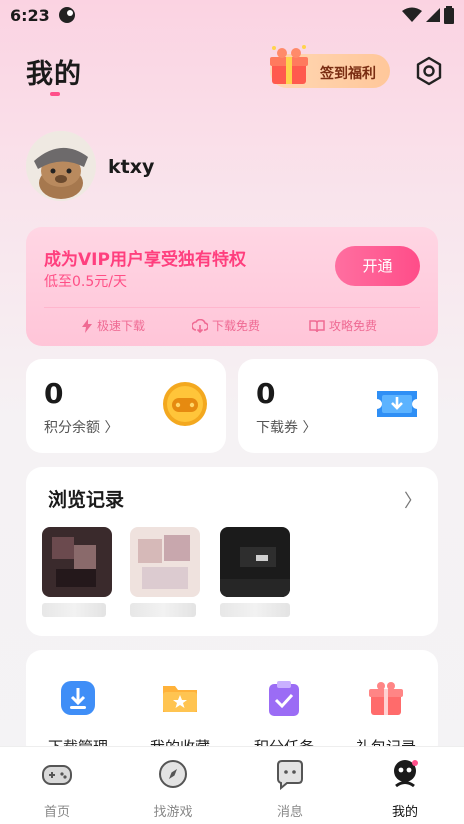 The image size is (464, 824). I want to click on nav-label: 首页, so click(56, 812).